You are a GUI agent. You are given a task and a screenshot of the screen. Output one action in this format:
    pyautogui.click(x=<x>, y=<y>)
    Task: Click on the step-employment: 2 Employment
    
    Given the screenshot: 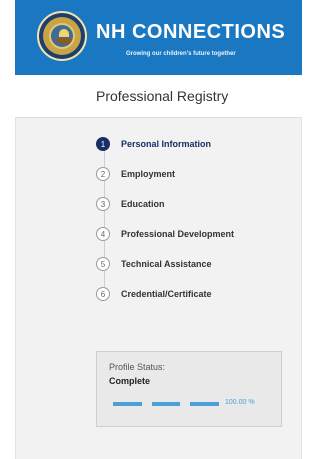 What is the action you would take?
    pyautogui.click(x=135, y=174)
    